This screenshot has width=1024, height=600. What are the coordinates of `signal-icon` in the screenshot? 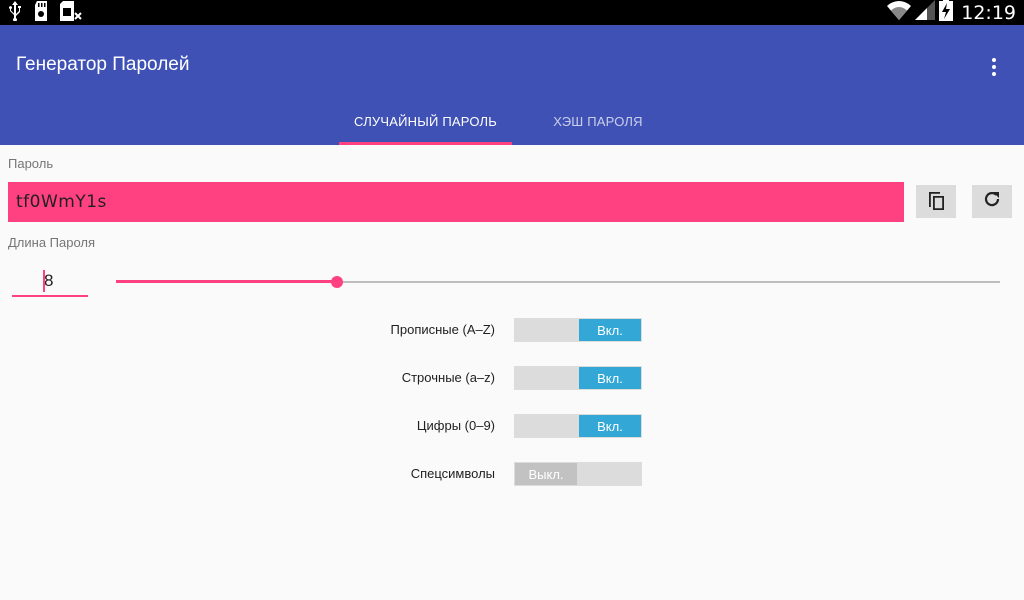 It's located at (925, 12).